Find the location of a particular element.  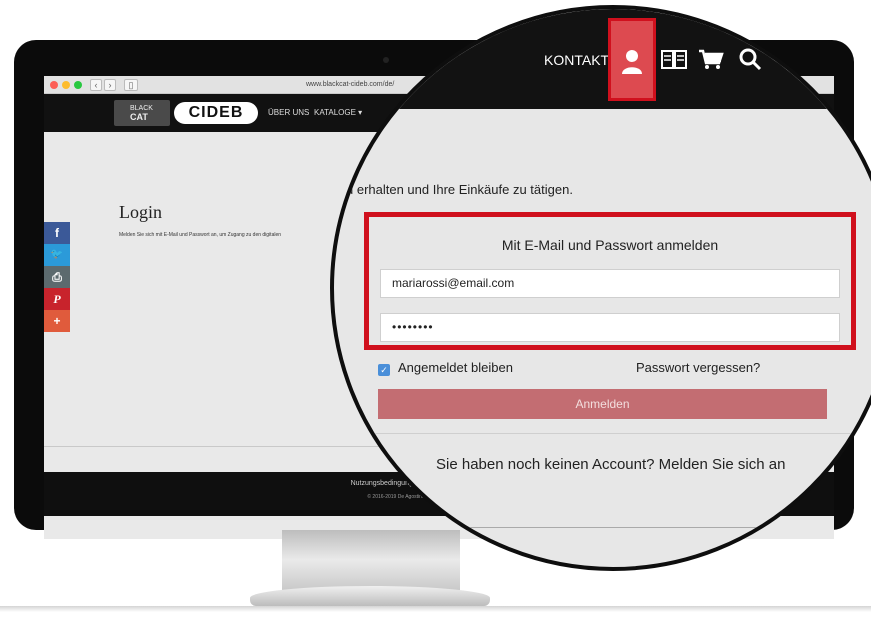

search-icon is located at coordinates (750, 59).